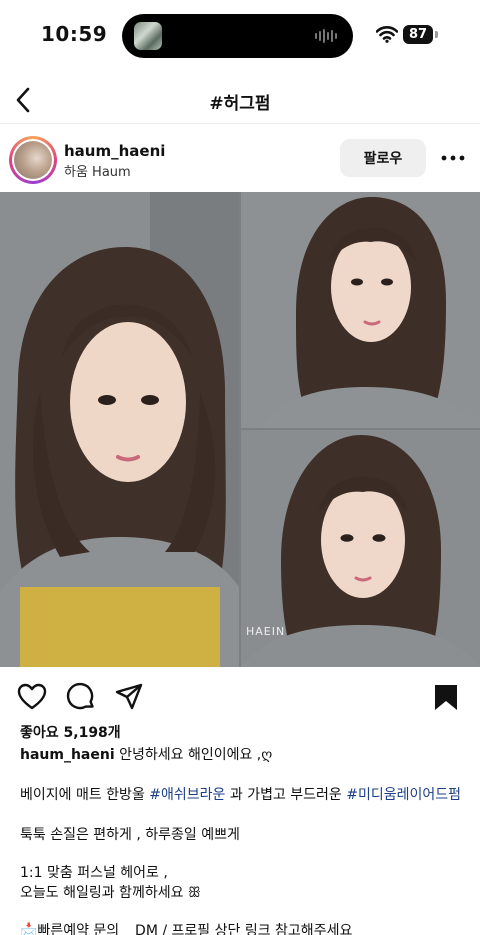 The width and height of the screenshot is (480, 935). What do you see at coordinates (196, 755) in the screenshot?
I see `caption-text: 안녕하세요 해인이에요 ,ღ` at bounding box center [196, 755].